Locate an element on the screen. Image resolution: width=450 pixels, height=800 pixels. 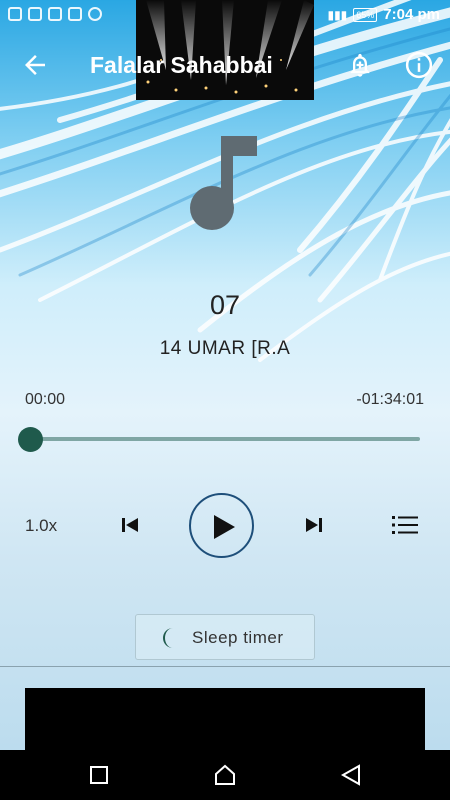
skip-previous-button is located at coordinates (130, 525).